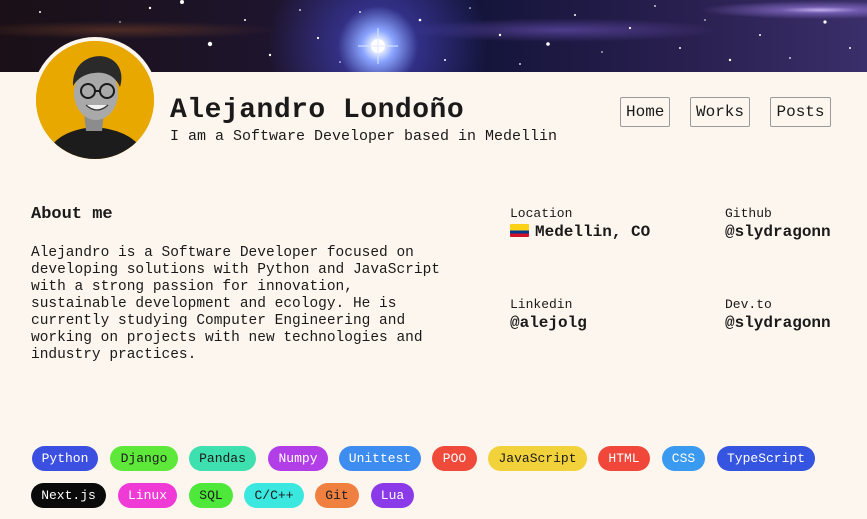 Image resolution: width=867 pixels, height=519 pixels. I want to click on nav-home-button: Home, so click(645, 112).